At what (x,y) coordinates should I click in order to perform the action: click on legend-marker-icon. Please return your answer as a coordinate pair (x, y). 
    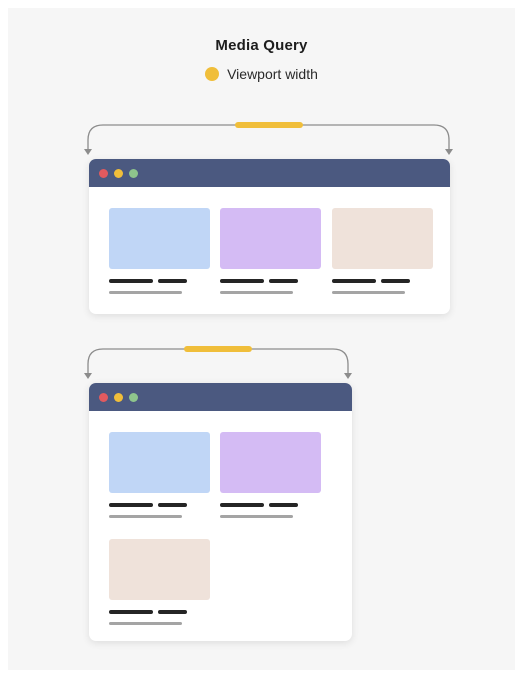
    Looking at the image, I should click on (212, 74).